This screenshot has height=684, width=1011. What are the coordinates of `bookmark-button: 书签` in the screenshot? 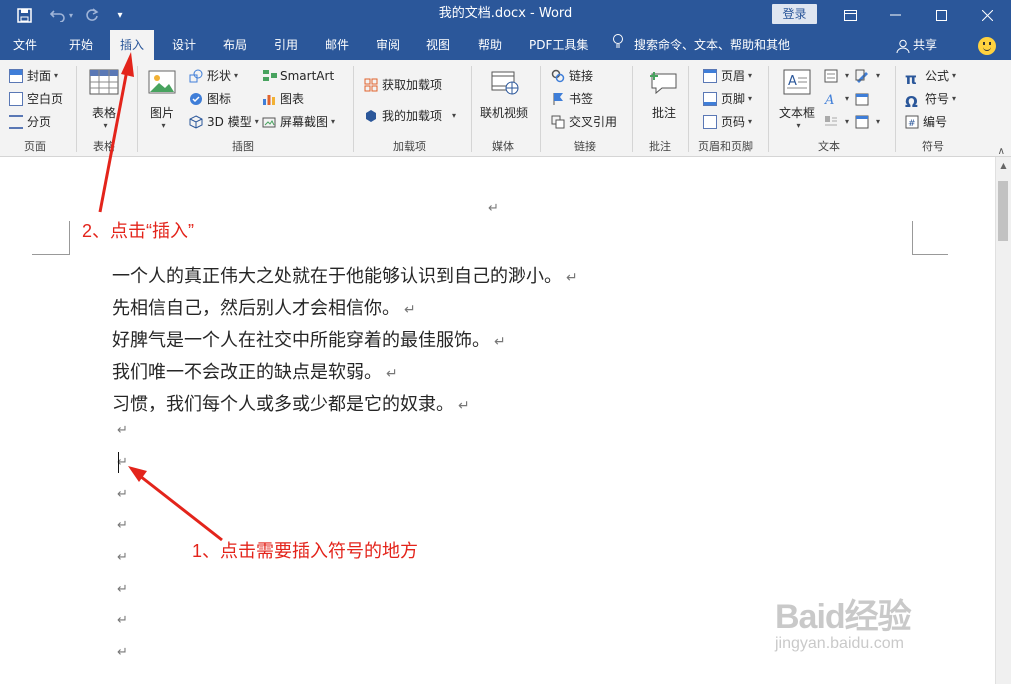 It's located at (572, 99).